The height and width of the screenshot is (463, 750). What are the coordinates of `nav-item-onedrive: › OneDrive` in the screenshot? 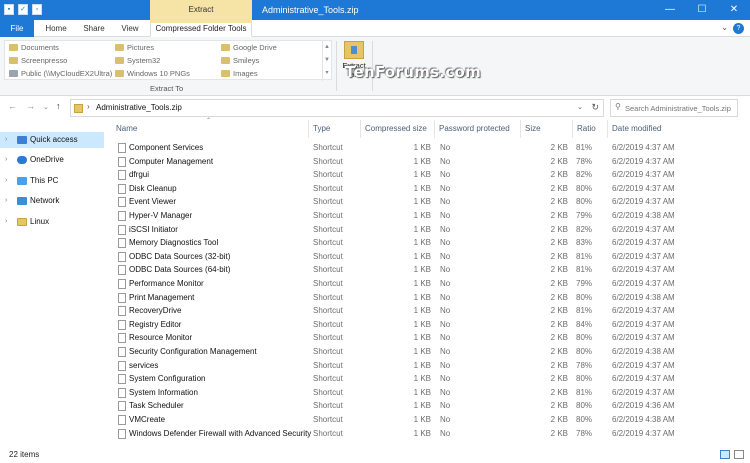 It's located at (52, 160).